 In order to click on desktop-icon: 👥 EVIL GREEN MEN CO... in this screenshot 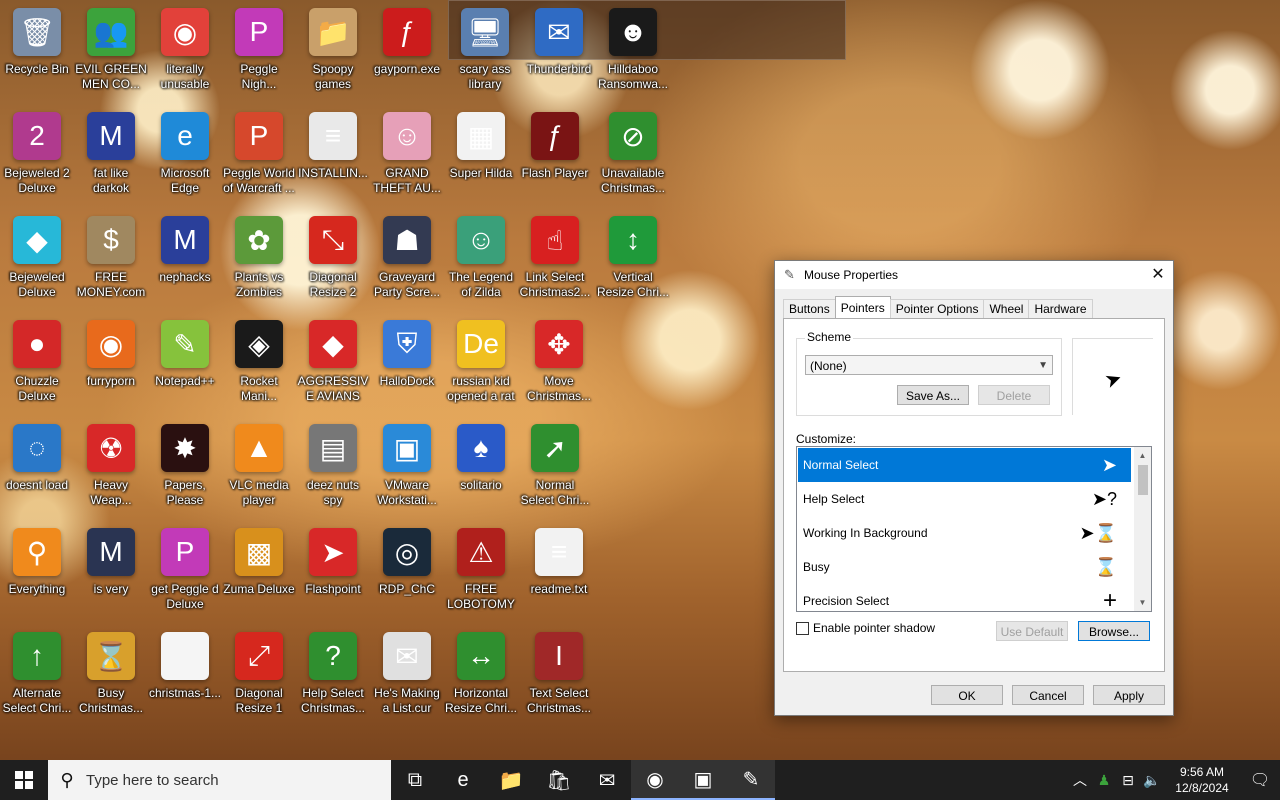, I will do `click(111, 51)`.